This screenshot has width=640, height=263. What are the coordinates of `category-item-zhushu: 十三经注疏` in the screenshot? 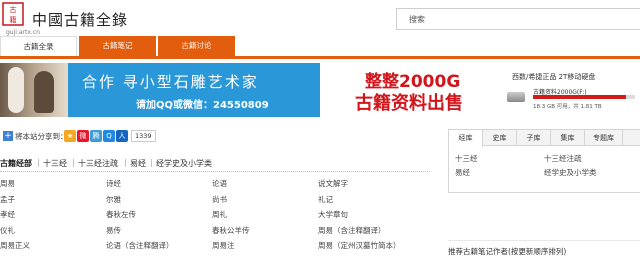 It's located at (98, 163).